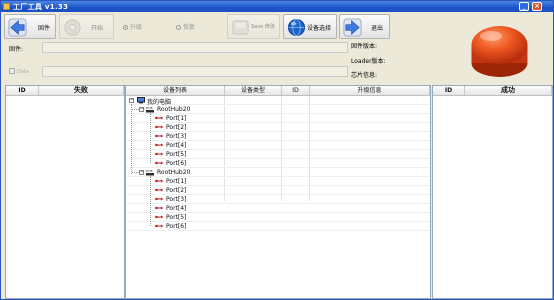 This screenshot has height=300, width=554. What do you see at coordinates (310, 26) in the screenshot?
I see `device-select-button: 设备选择` at bounding box center [310, 26].